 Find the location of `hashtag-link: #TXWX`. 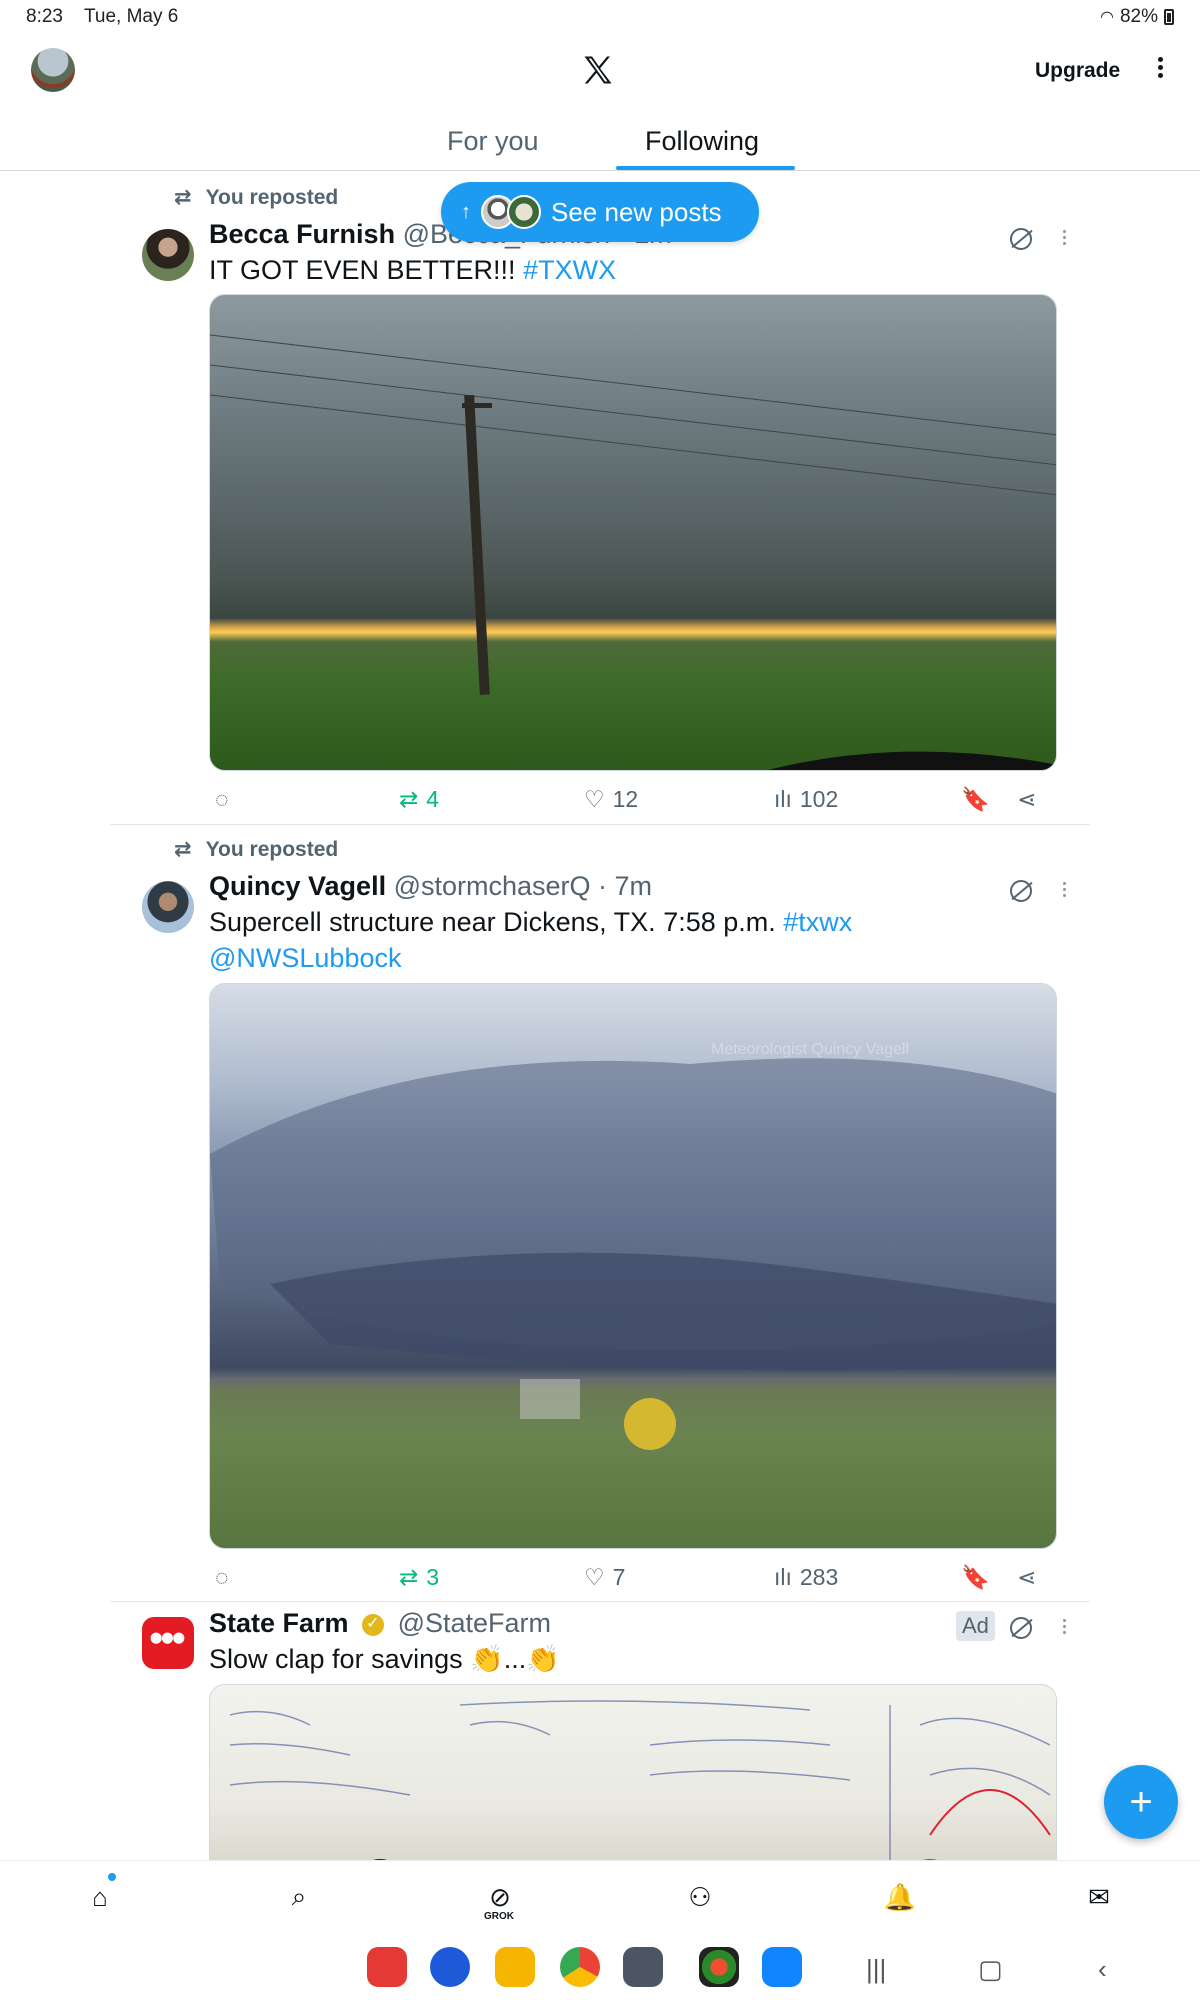

hashtag-link: #TXWX is located at coordinates (569, 270).